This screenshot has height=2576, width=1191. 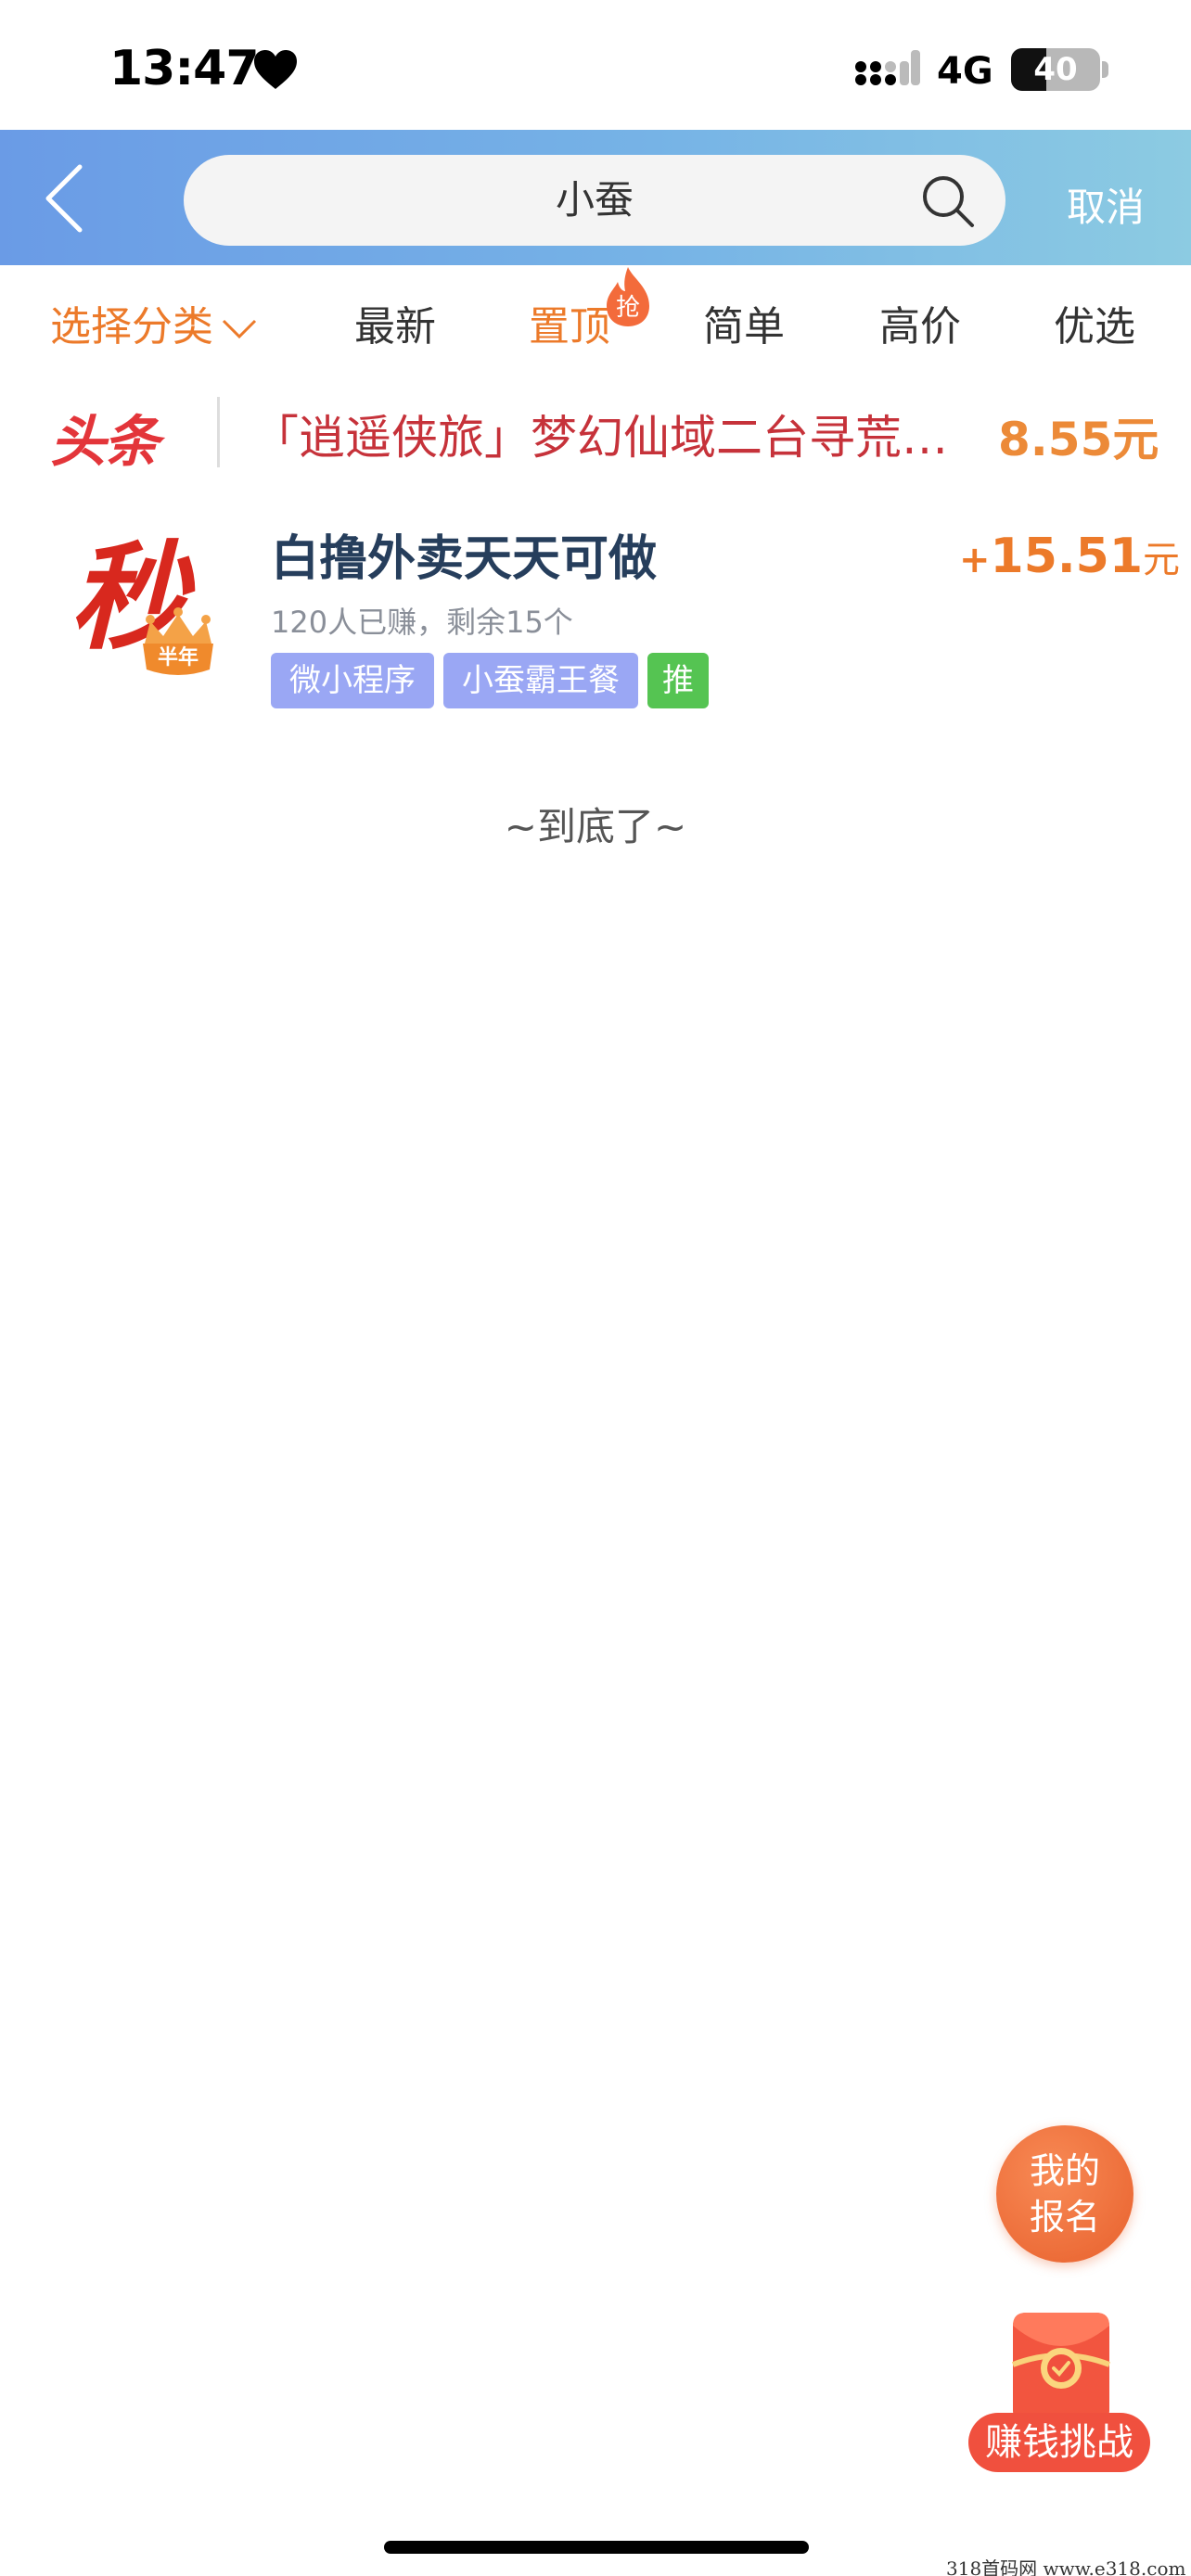 I want to click on tag-brand: 小蚕霸王餐, so click(x=540, y=680).